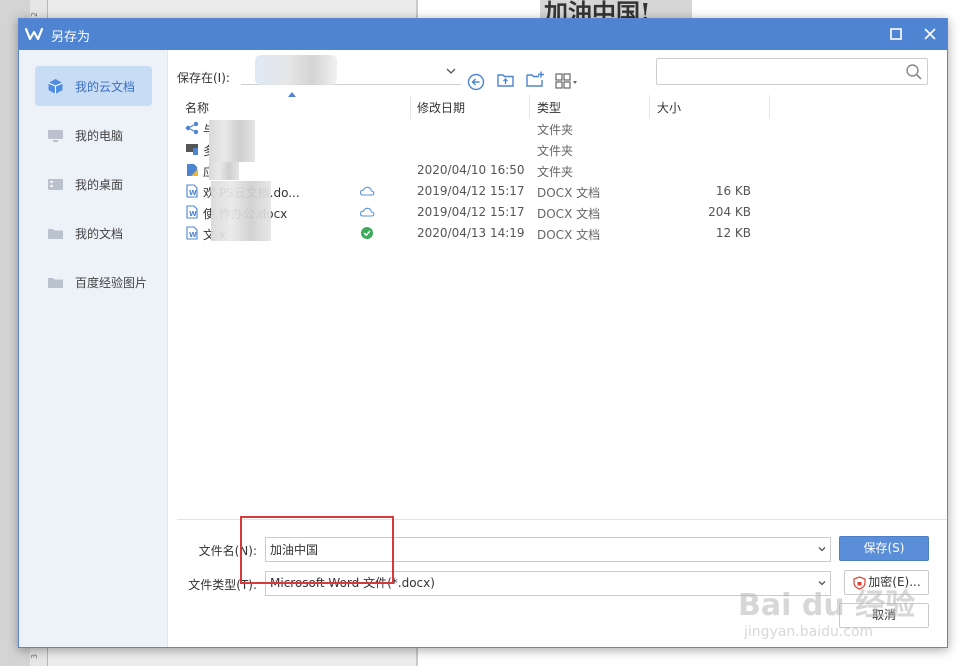 This screenshot has width=966, height=666. I want to click on wps-logo-icon, so click(34, 34).